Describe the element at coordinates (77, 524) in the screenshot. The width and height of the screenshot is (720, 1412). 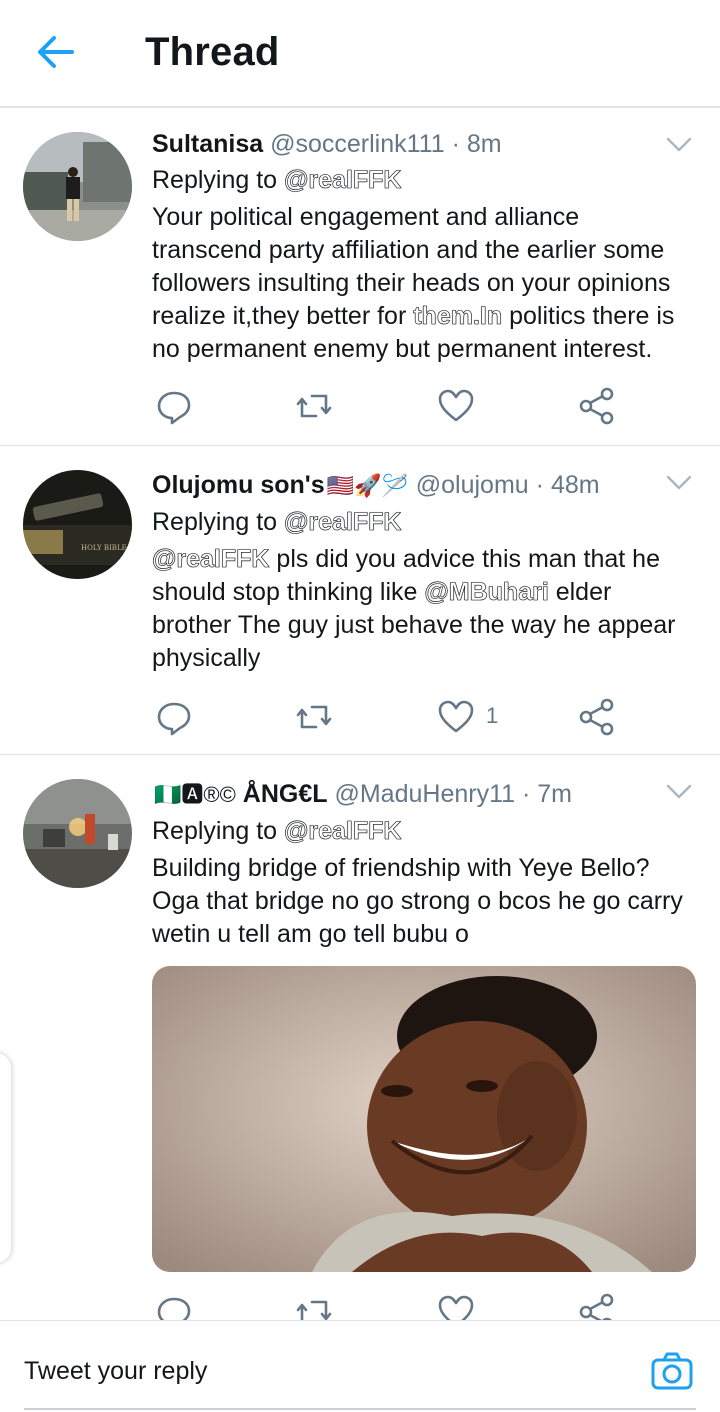
I see `avatar: HOLY BIBLE` at that location.